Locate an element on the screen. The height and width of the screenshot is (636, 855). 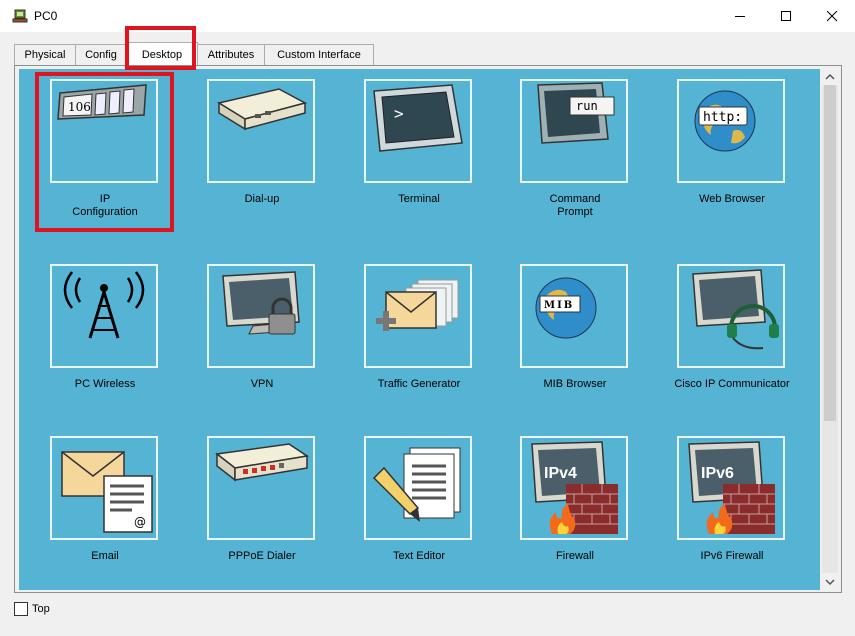
http-badge-text: http: is located at coordinates (722, 117).